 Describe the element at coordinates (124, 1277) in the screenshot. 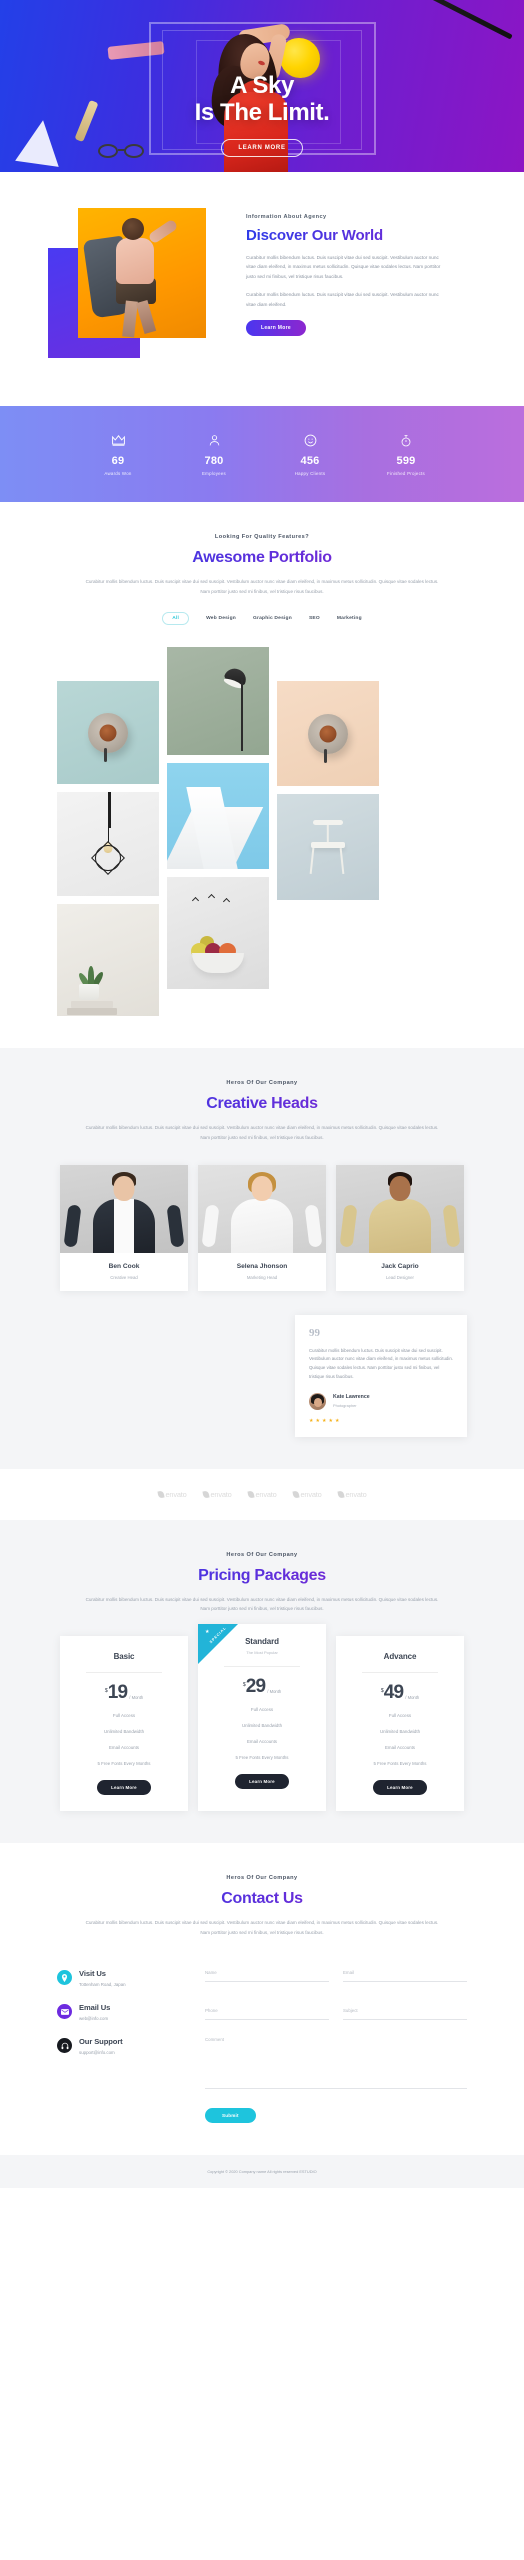

I see `team-member-role: Creative Head` at that location.